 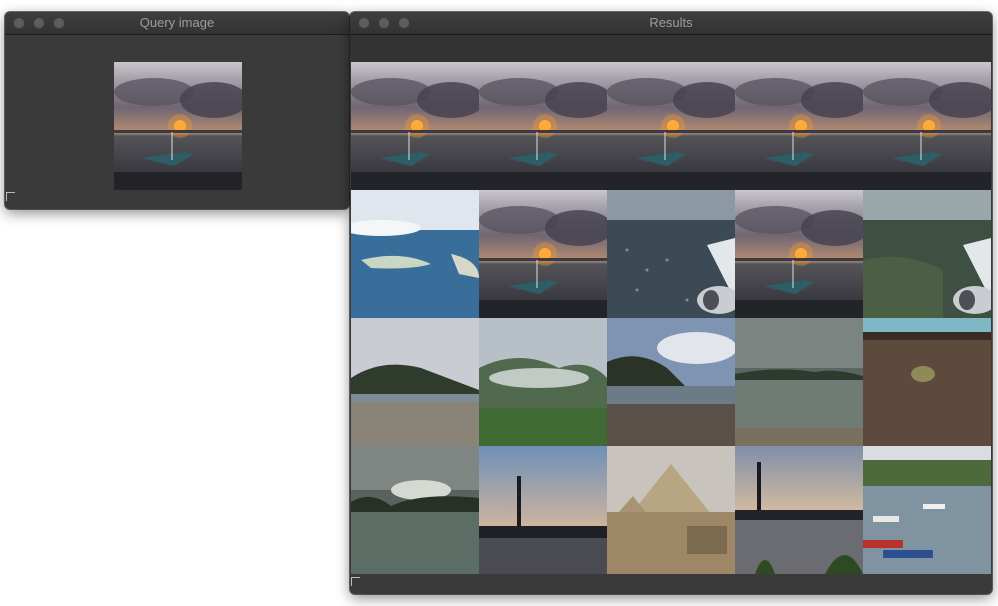 What do you see at coordinates (181, 126) in the screenshot?
I see `query-thumbnail` at bounding box center [181, 126].